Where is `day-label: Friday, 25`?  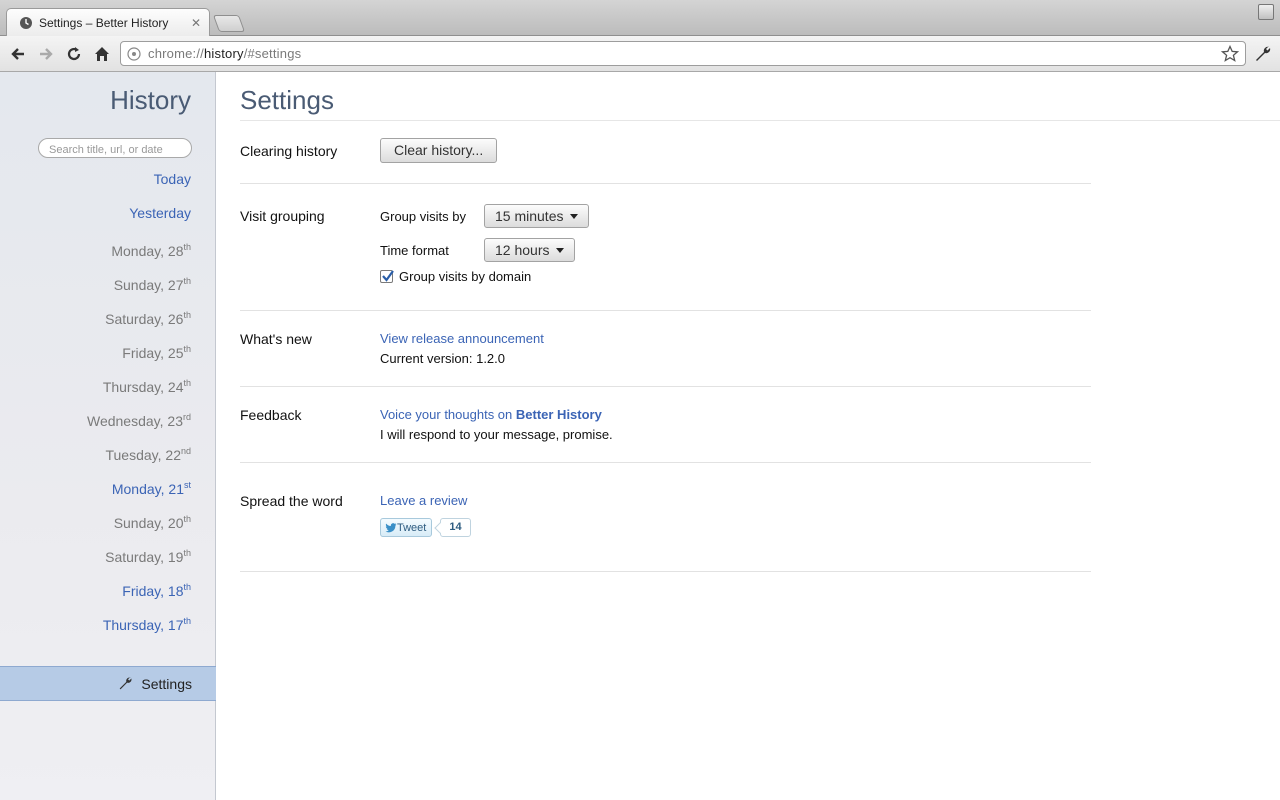
day-label: Friday, 25 is located at coordinates (153, 353).